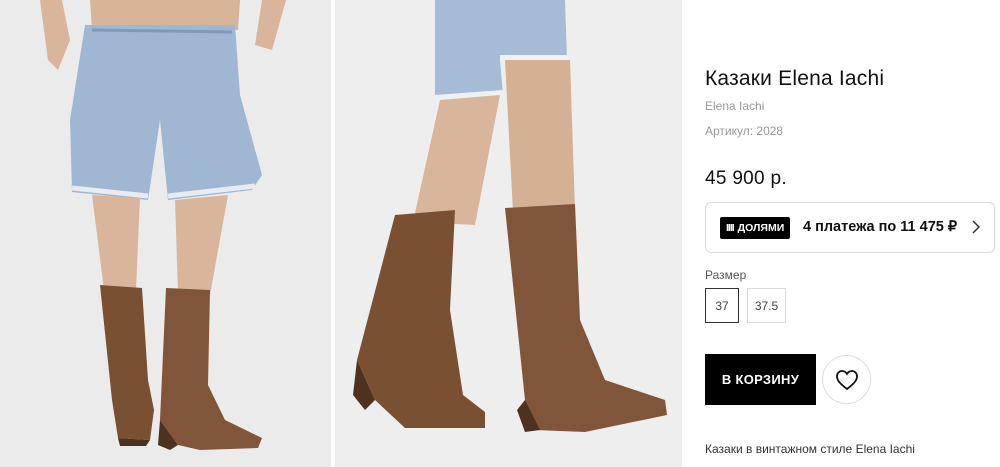  What do you see at coordinates (761, 228) in the screenshot?
I see `dolyami-badge-label: ДОЛЯМИ` at bounding box center [761, 228].